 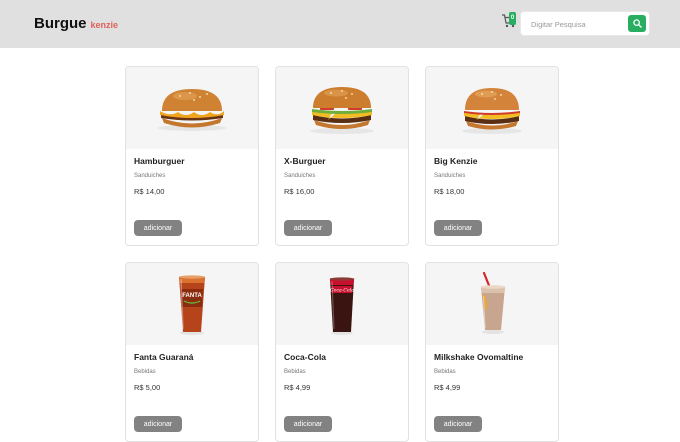 What do you see at coordinates (60, 23) in the screenshot?
I see `logo-main-text: Burgue` at bounding box center [60, 23].